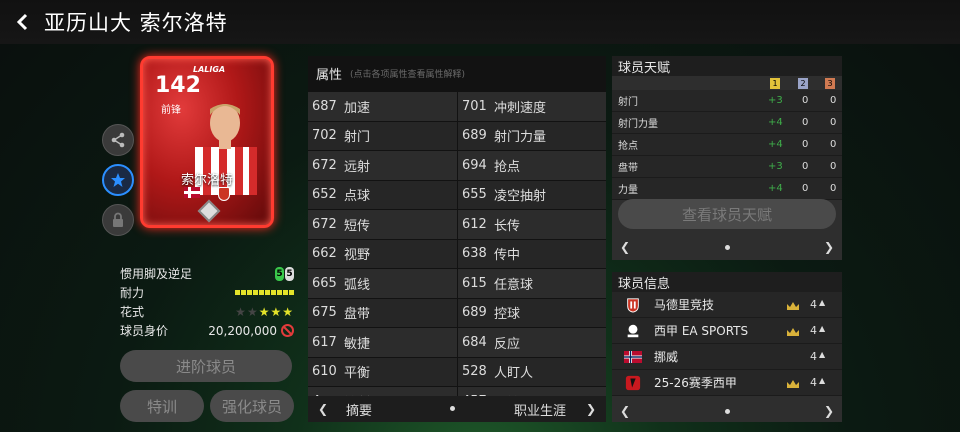 The height and width of the screenshot is (432, 960). Describe the element at coordinates (727, 357) in the screenshot. I see `player-info-row: 挪威 4 ▲` at that location.